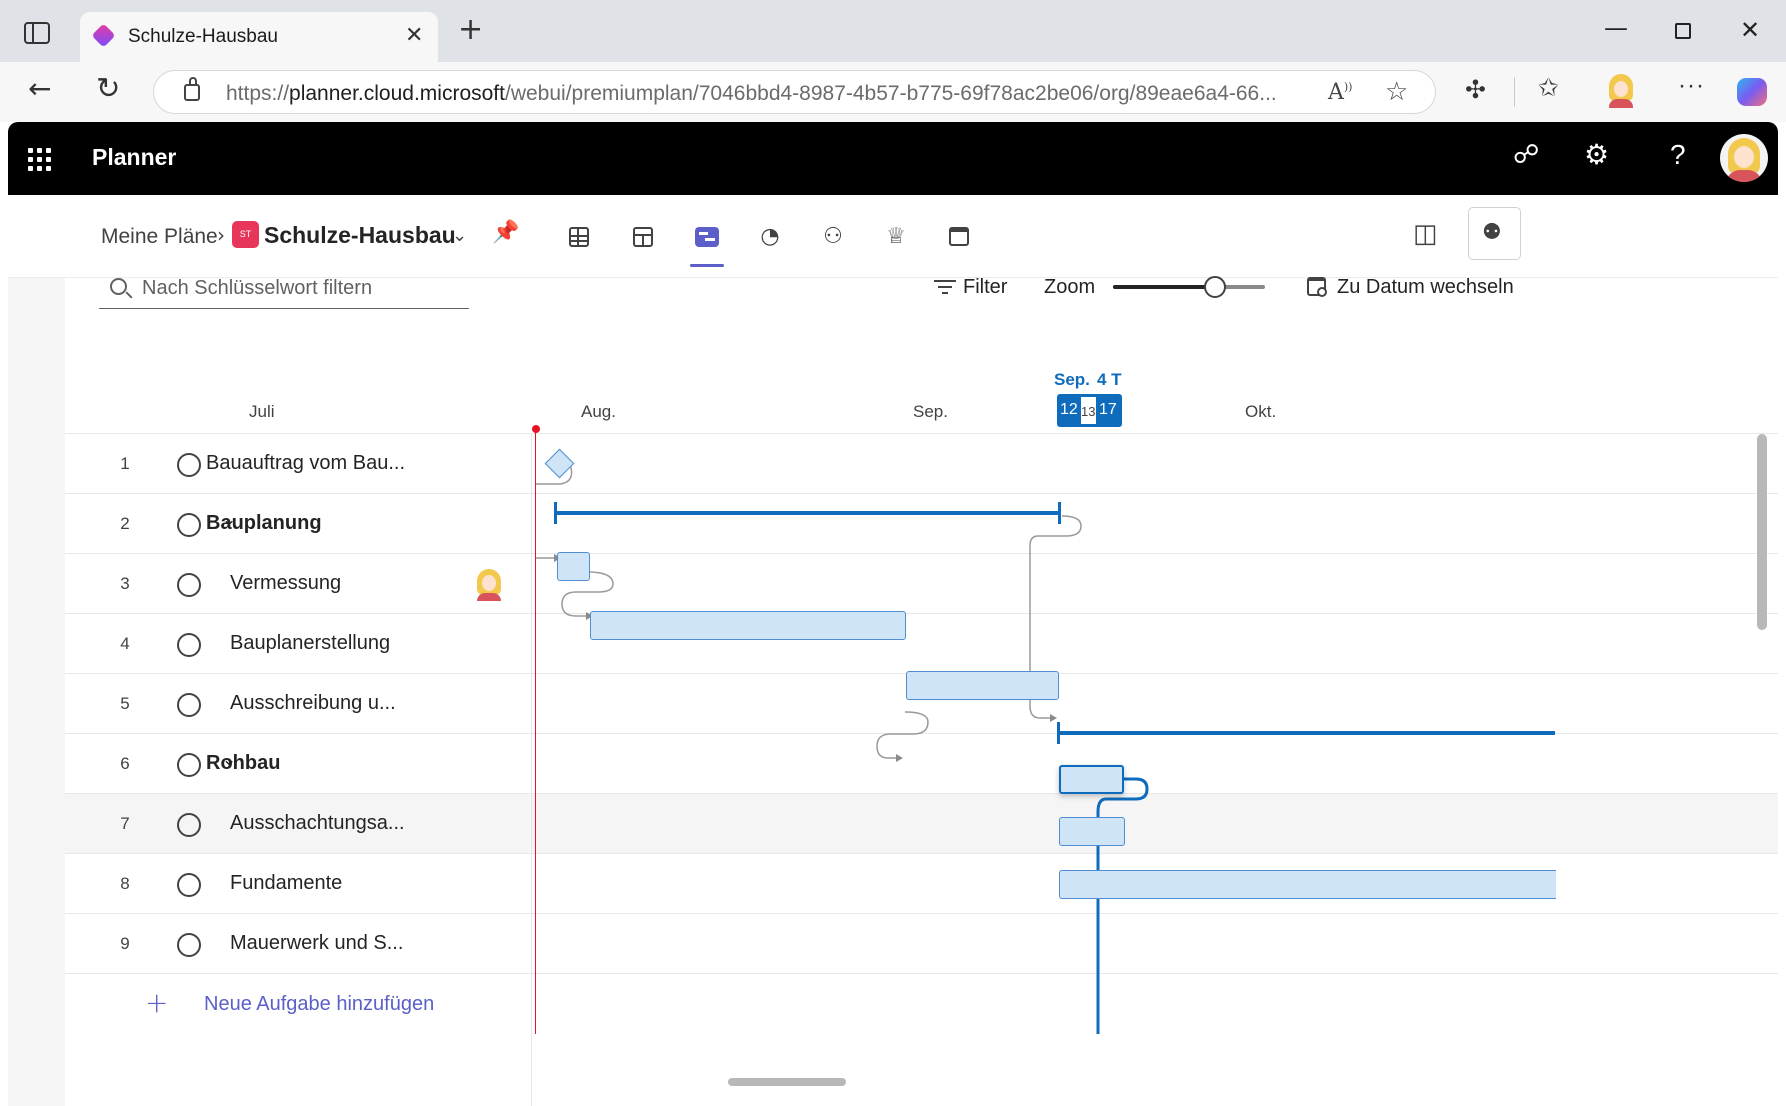 Image resolution: width=1786 pixels, height=1106 pixels. What do you see at coordinates (103, 35) in the screenshot?
I see `loop-logo-icon` at bounding box center [103, 35].